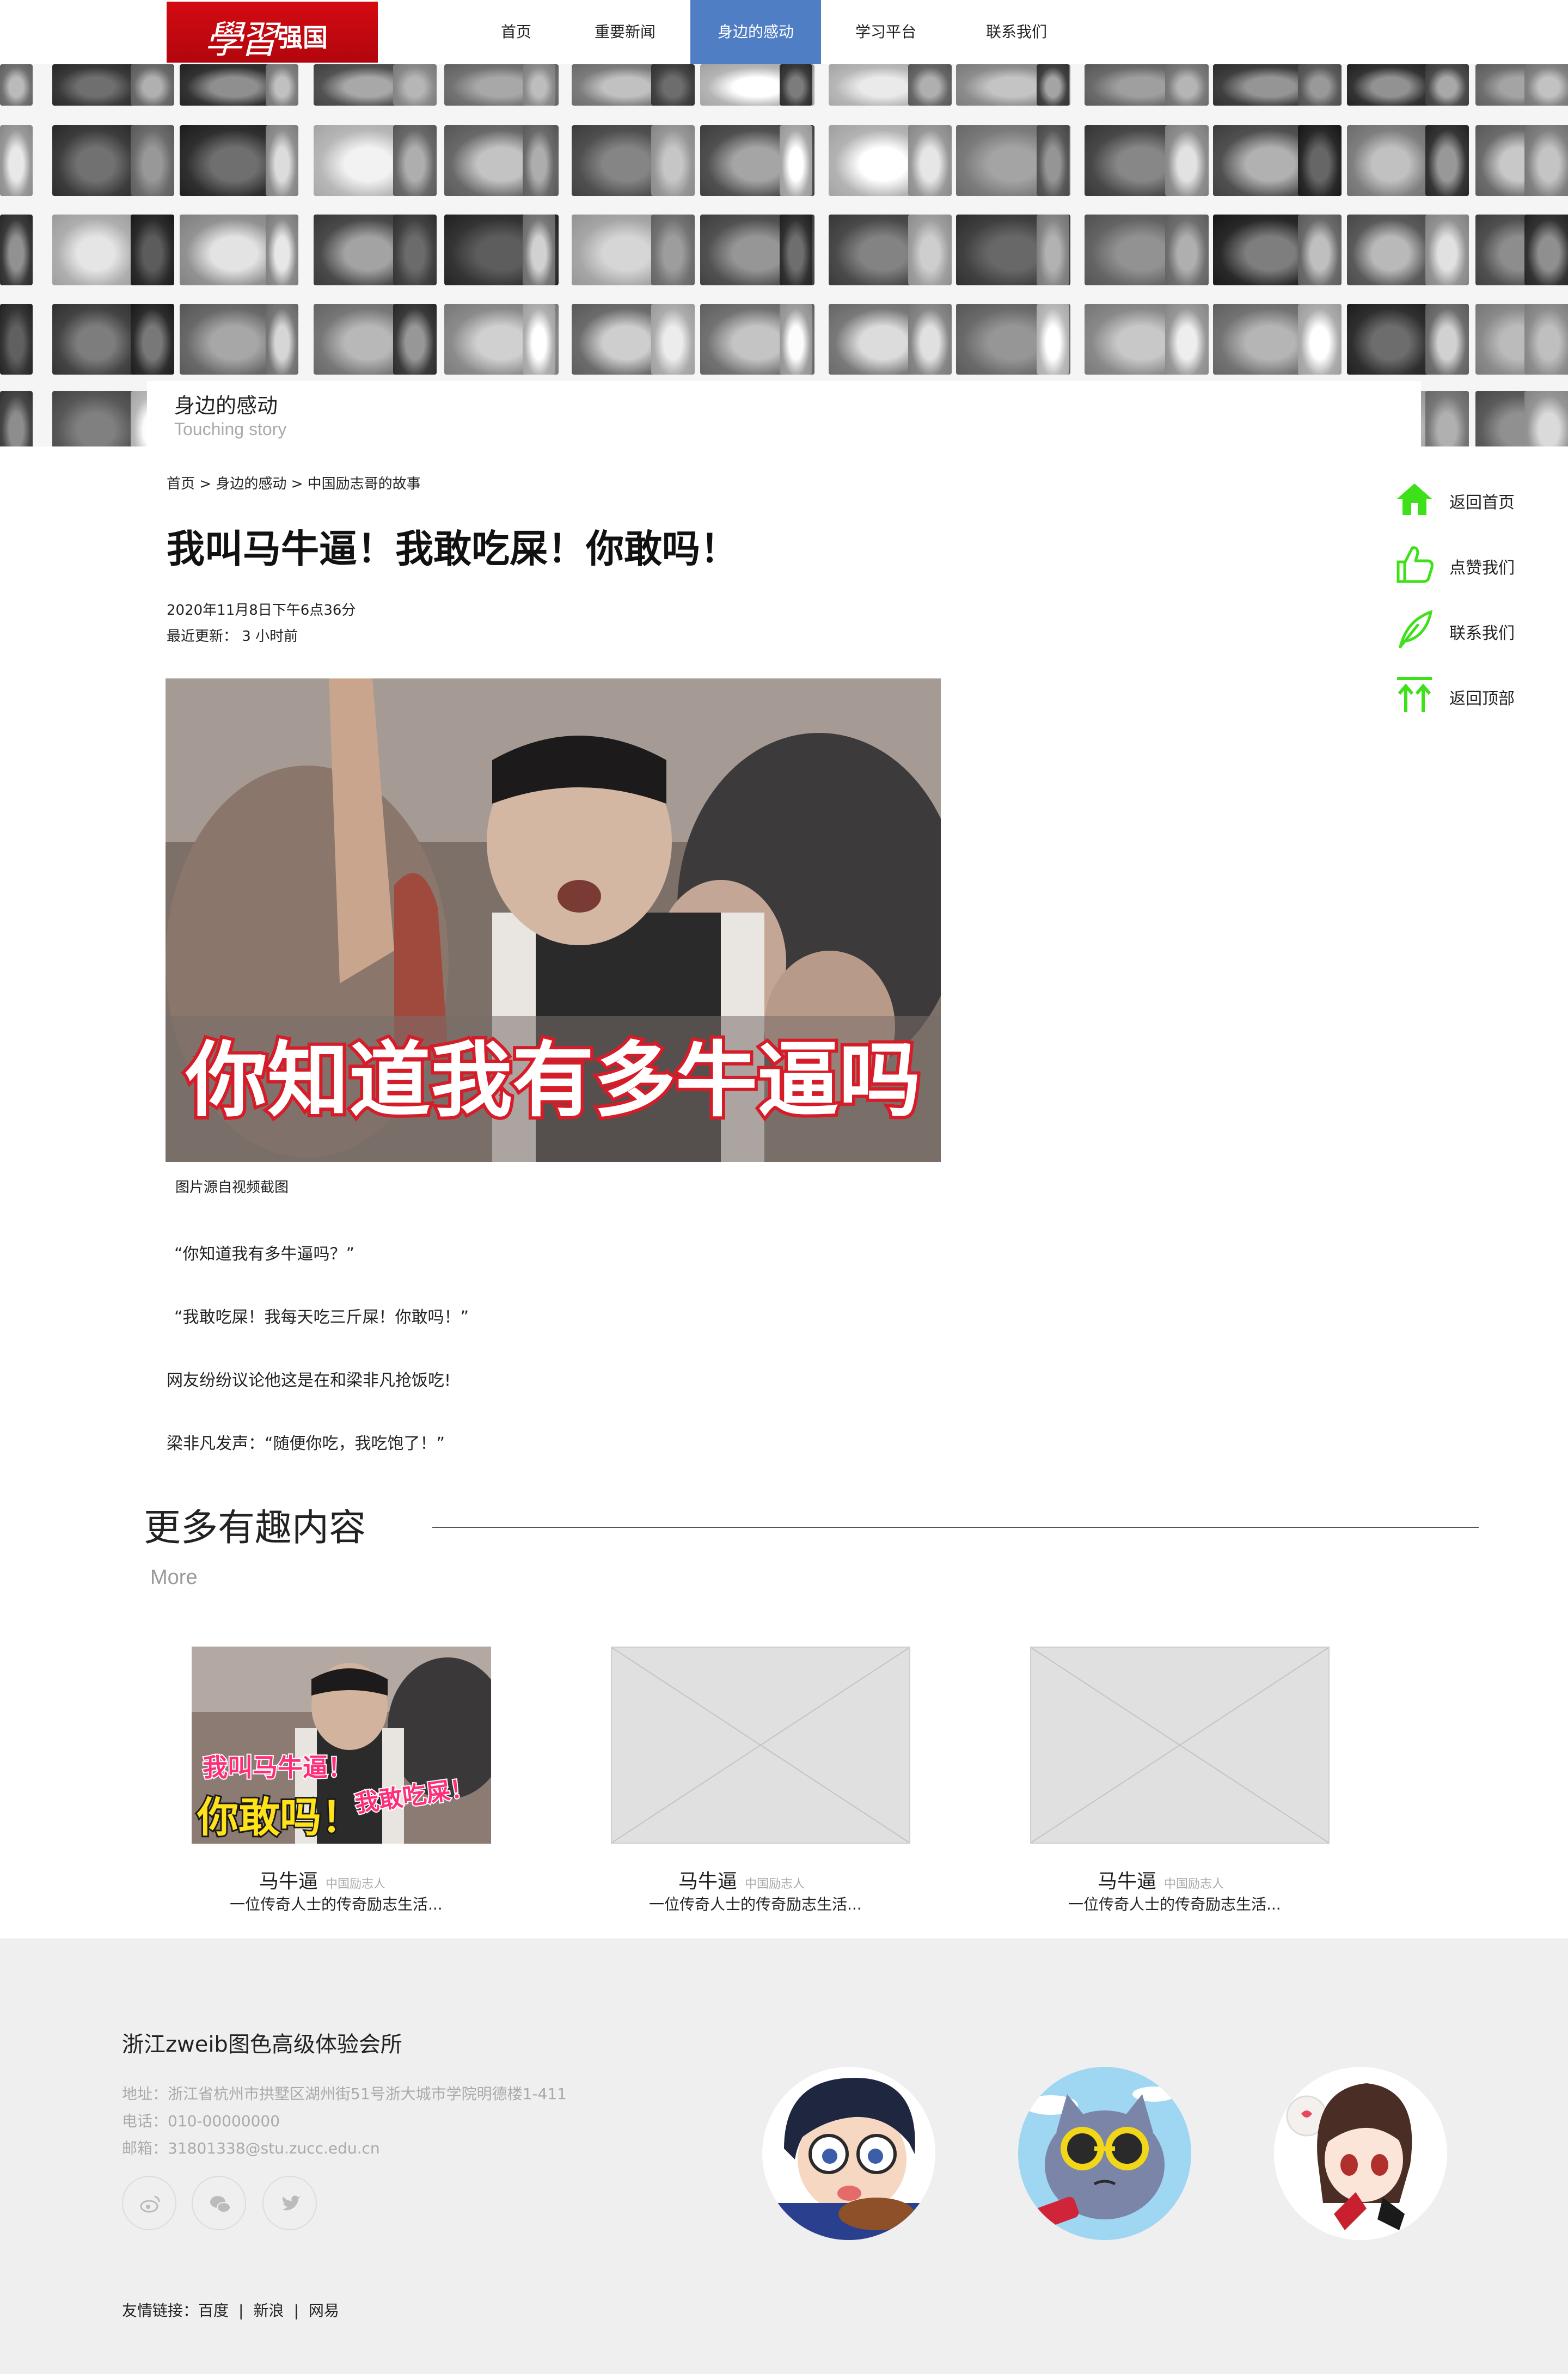 The height and width of the screenshot is (2374, 1568). I want to click on footer-phone: 电话：010-00000000, so click(201, 2121).